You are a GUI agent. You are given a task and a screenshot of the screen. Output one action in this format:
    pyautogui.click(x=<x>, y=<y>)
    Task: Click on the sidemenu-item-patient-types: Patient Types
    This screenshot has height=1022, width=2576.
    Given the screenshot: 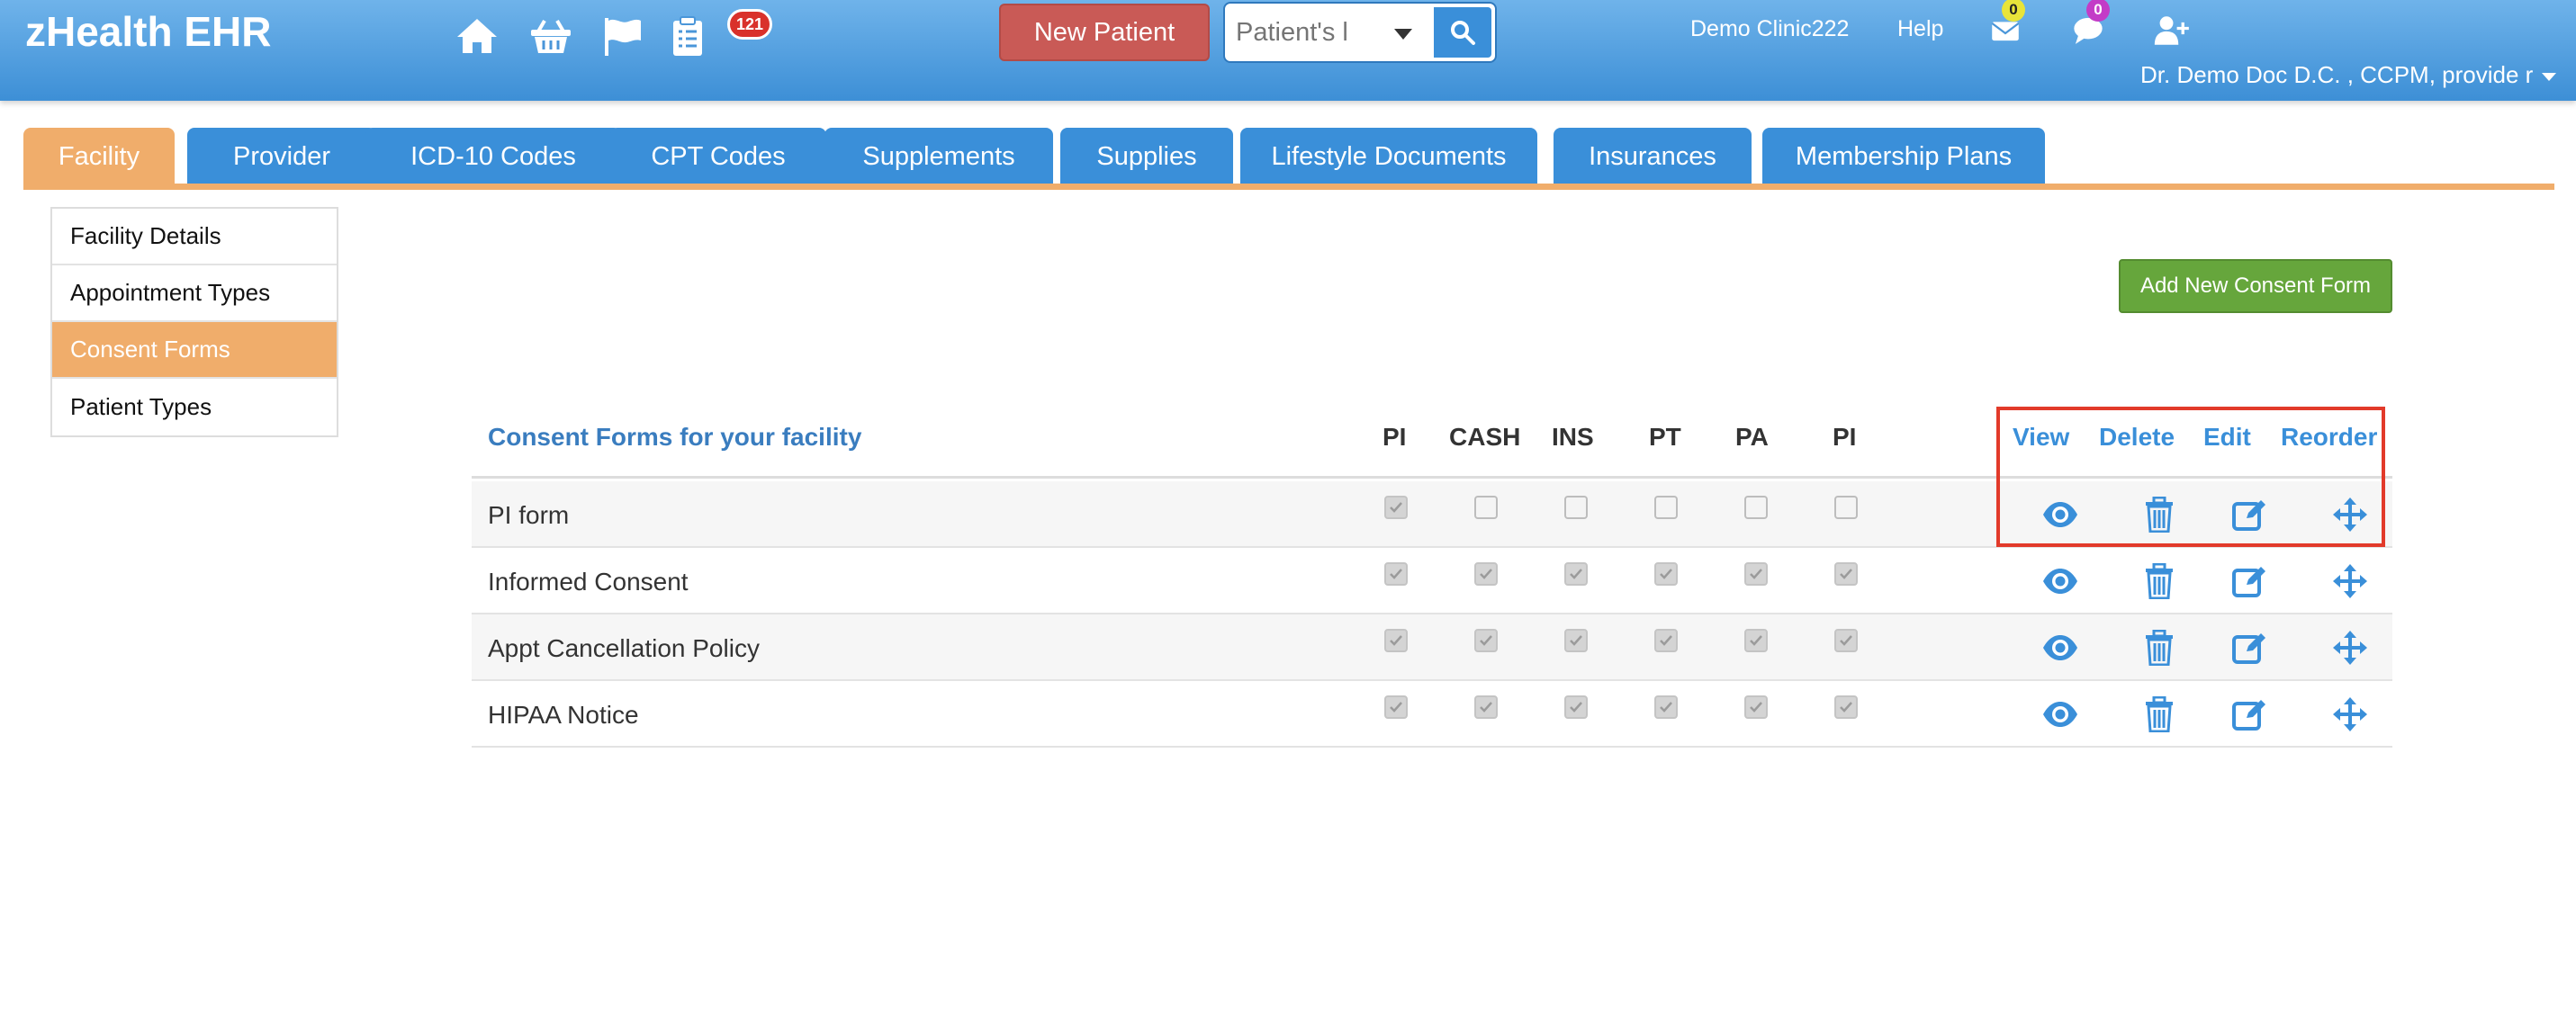 What is the action you would take?
    pyautogui.click(x=194, y=407)
    